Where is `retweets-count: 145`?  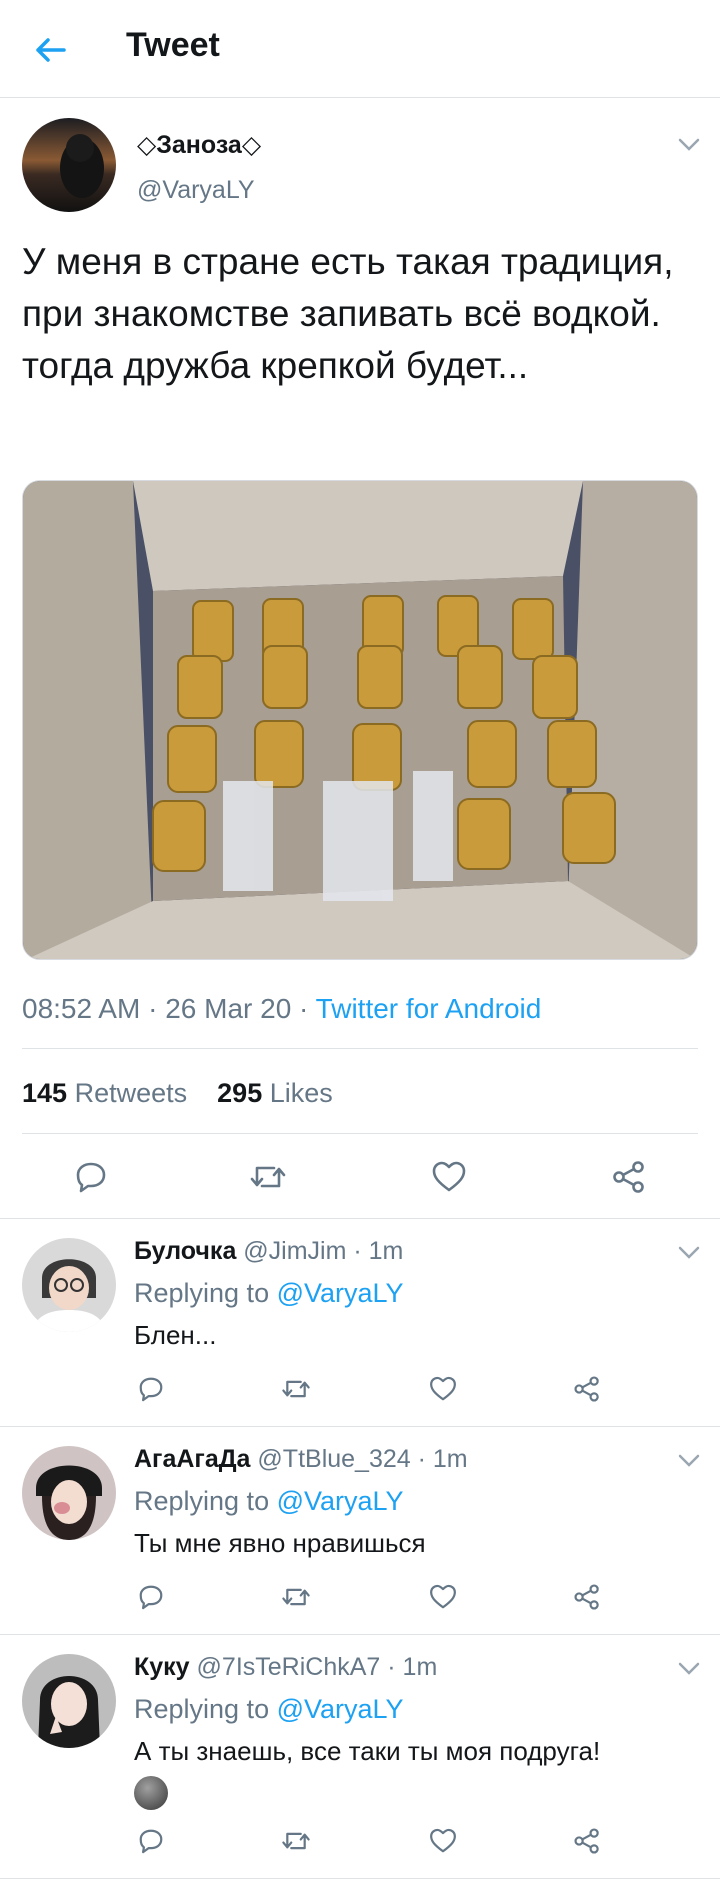
retweets-count: 145 is located at coordinates (44, 1093).